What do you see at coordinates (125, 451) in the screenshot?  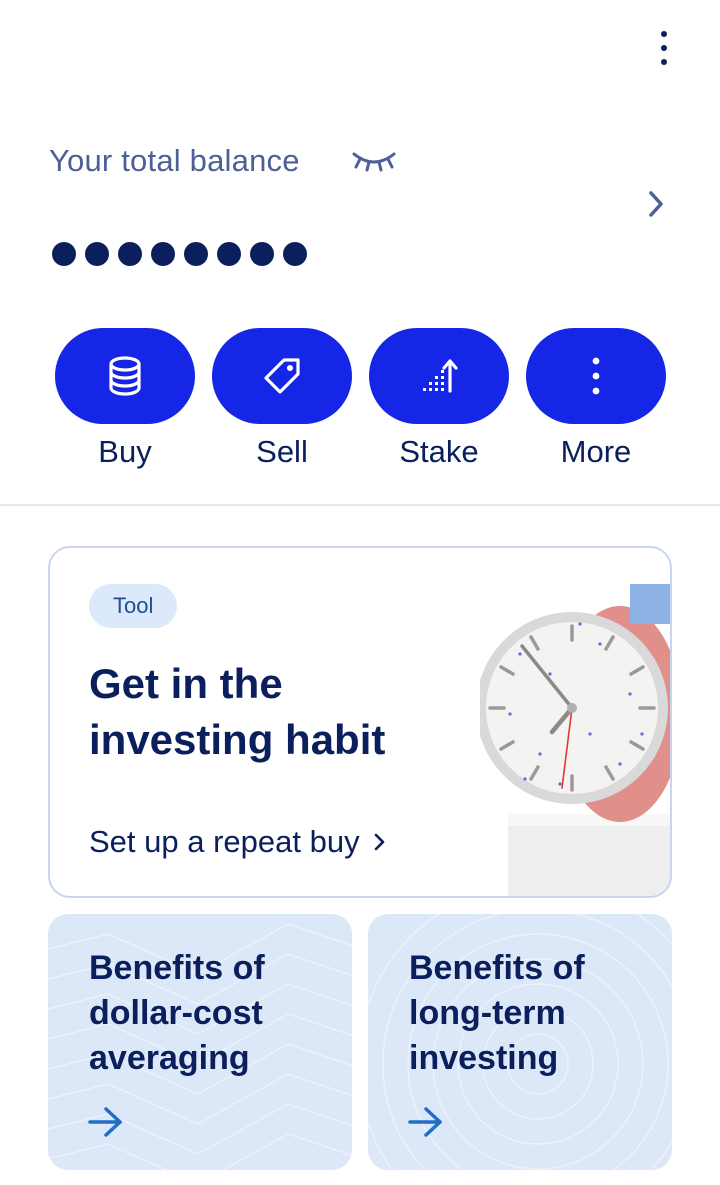 I see `buy-label: Buy` at bounding box center [125, 451].